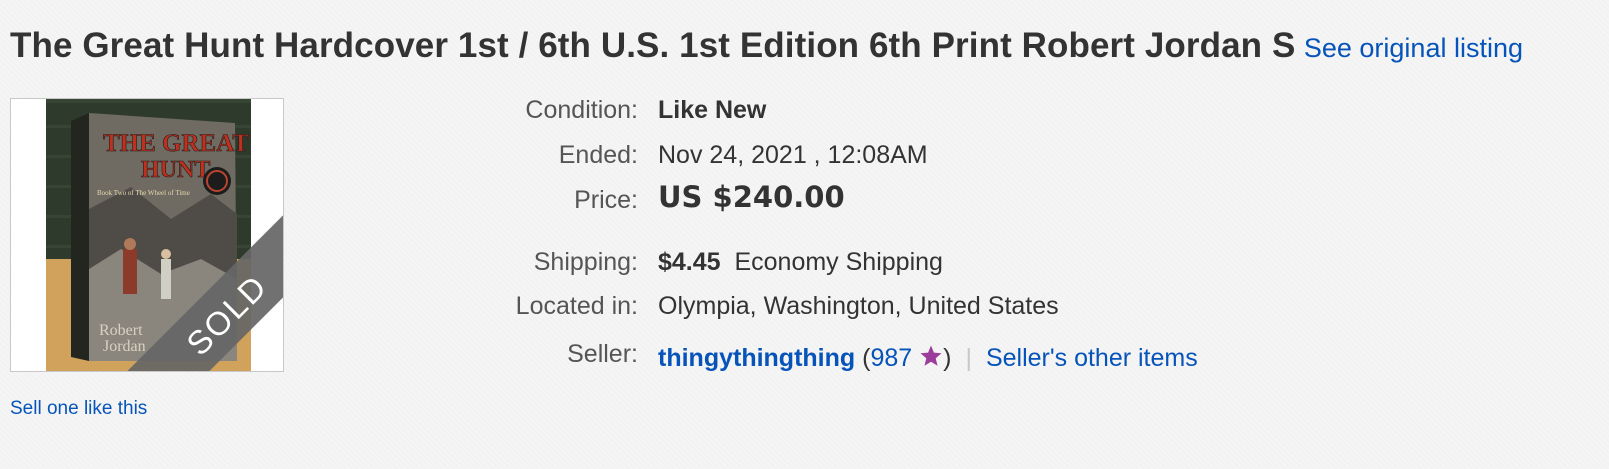  What do you see at coordinates (598, 155) in the screenshot?
I see `ended-label: Ended:` at bounding box center [598, 155].